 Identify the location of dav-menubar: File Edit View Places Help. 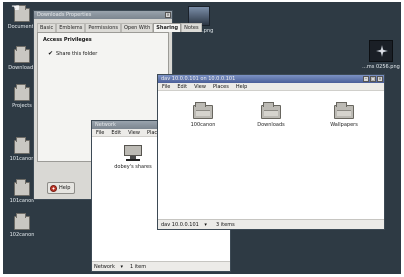
(271, 87).